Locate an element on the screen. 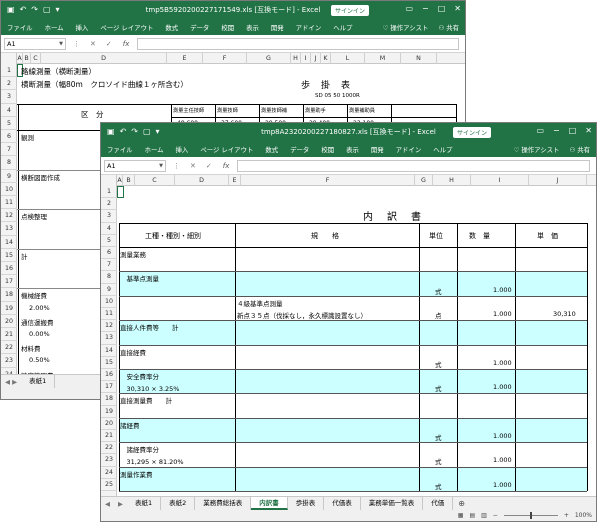 The image size is (597, 522). add-sheet-icon: ⊕ is located at coordinates (461, 503).